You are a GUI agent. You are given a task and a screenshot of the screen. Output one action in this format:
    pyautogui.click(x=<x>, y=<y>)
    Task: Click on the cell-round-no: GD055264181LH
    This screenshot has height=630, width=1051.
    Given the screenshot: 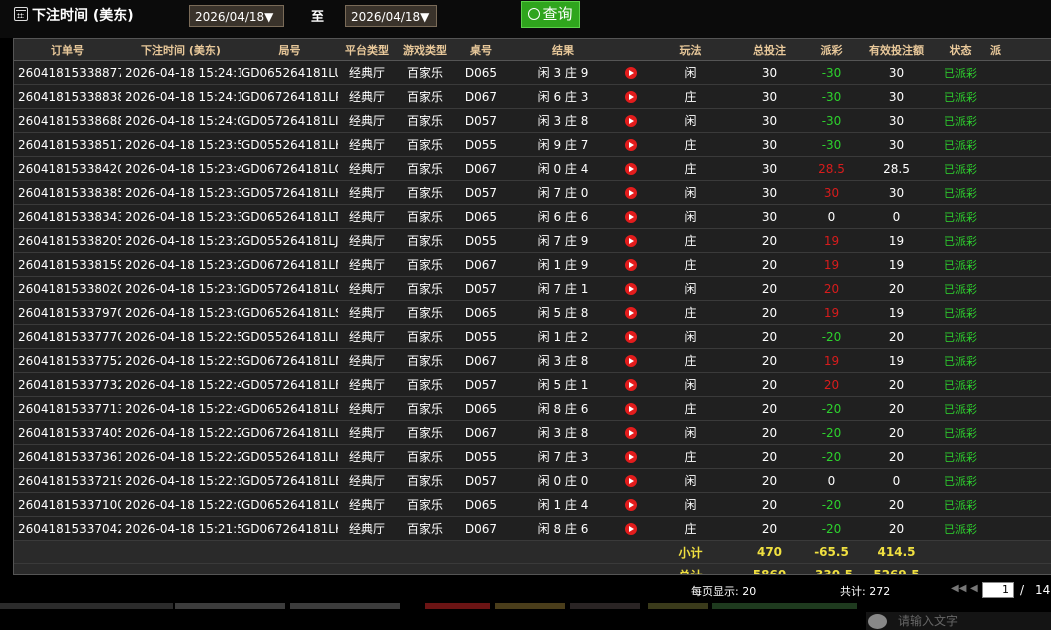 What is the action you would take?
    pyautogui.click(x=289, y=456)
    